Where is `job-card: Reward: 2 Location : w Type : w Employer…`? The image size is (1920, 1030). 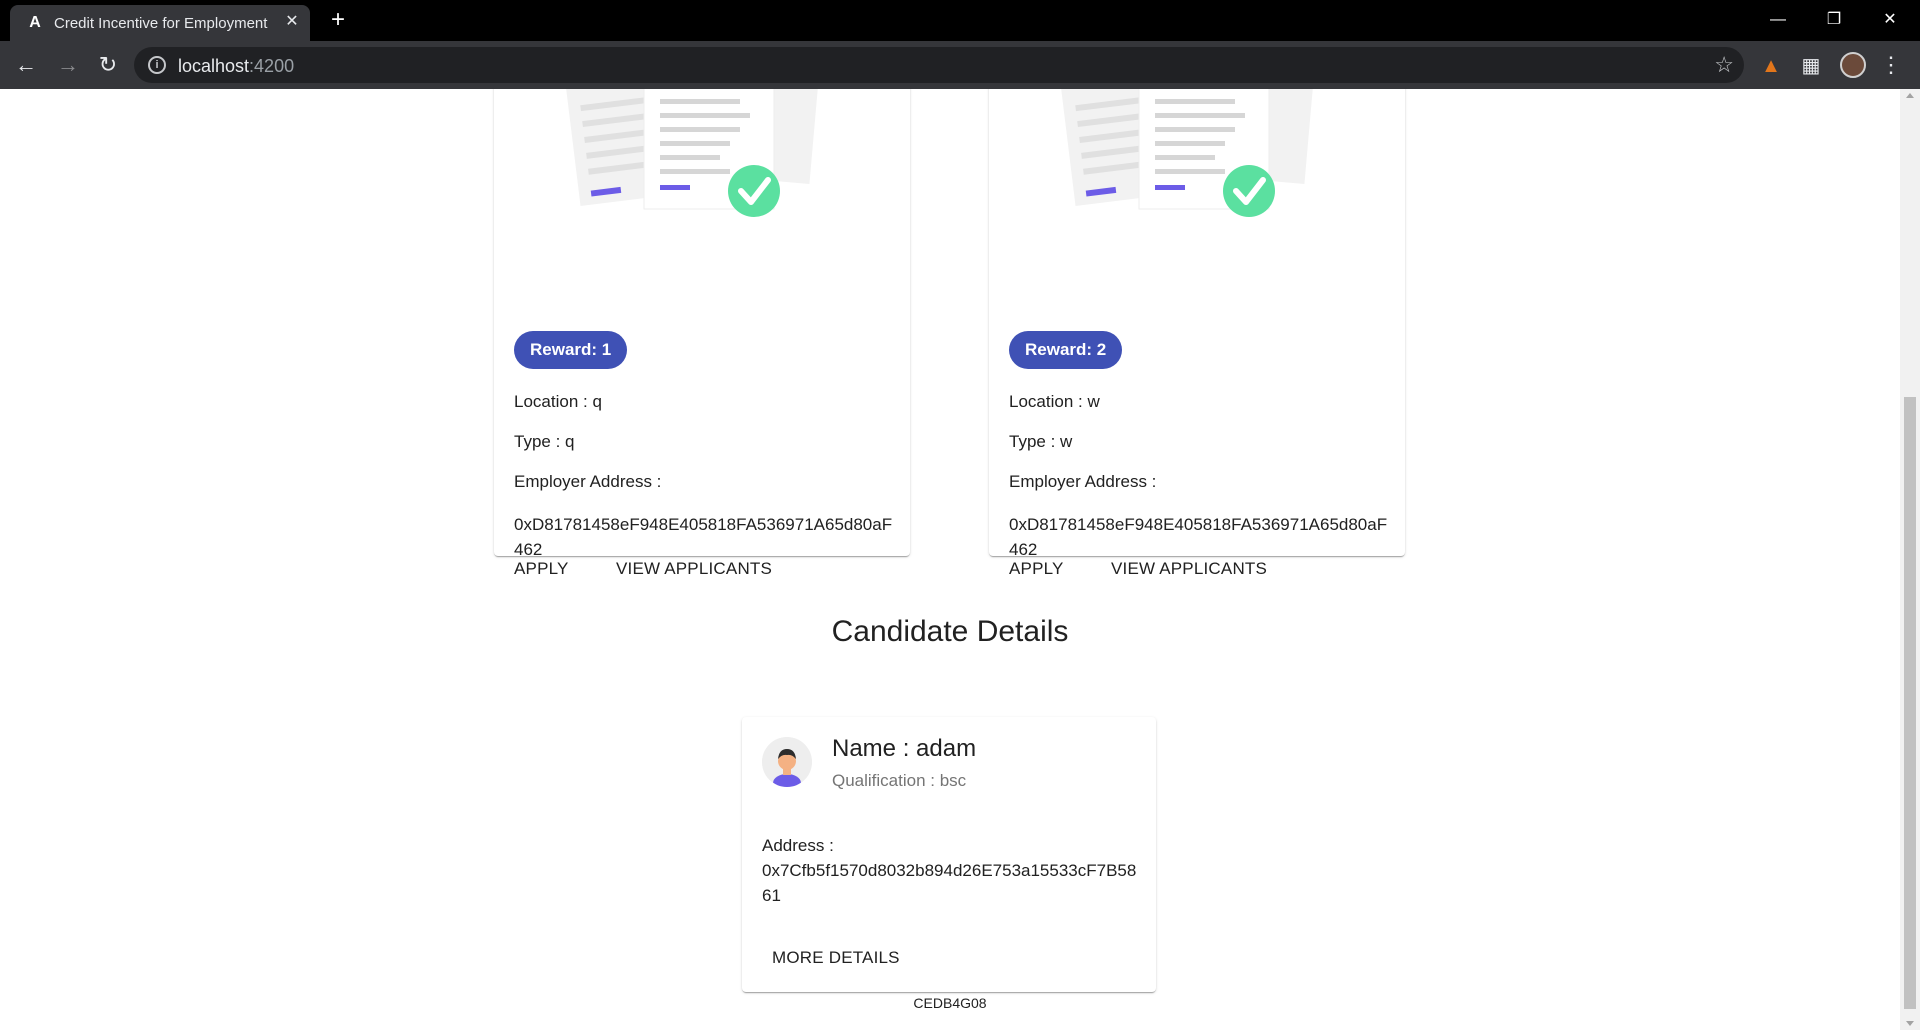
job-card: Reward: 2 Location : w Type : w Employer… is located at coordinates (1197, 333).